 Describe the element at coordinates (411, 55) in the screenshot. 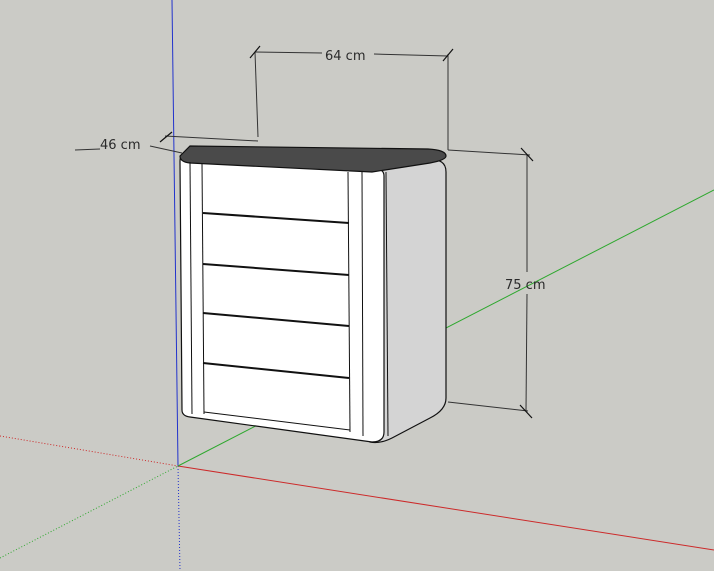

I see `width-dim-line-right` at that location.